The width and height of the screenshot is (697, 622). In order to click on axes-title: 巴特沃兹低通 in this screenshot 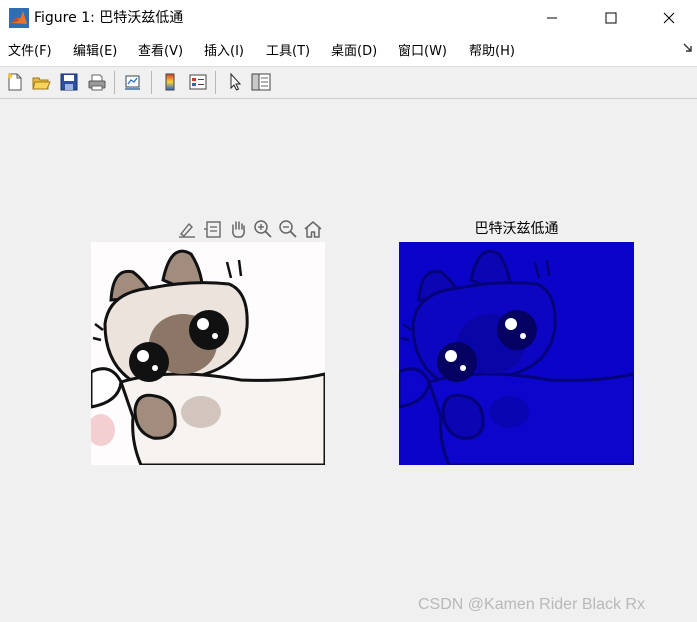, I will do `click(516, 229)`.